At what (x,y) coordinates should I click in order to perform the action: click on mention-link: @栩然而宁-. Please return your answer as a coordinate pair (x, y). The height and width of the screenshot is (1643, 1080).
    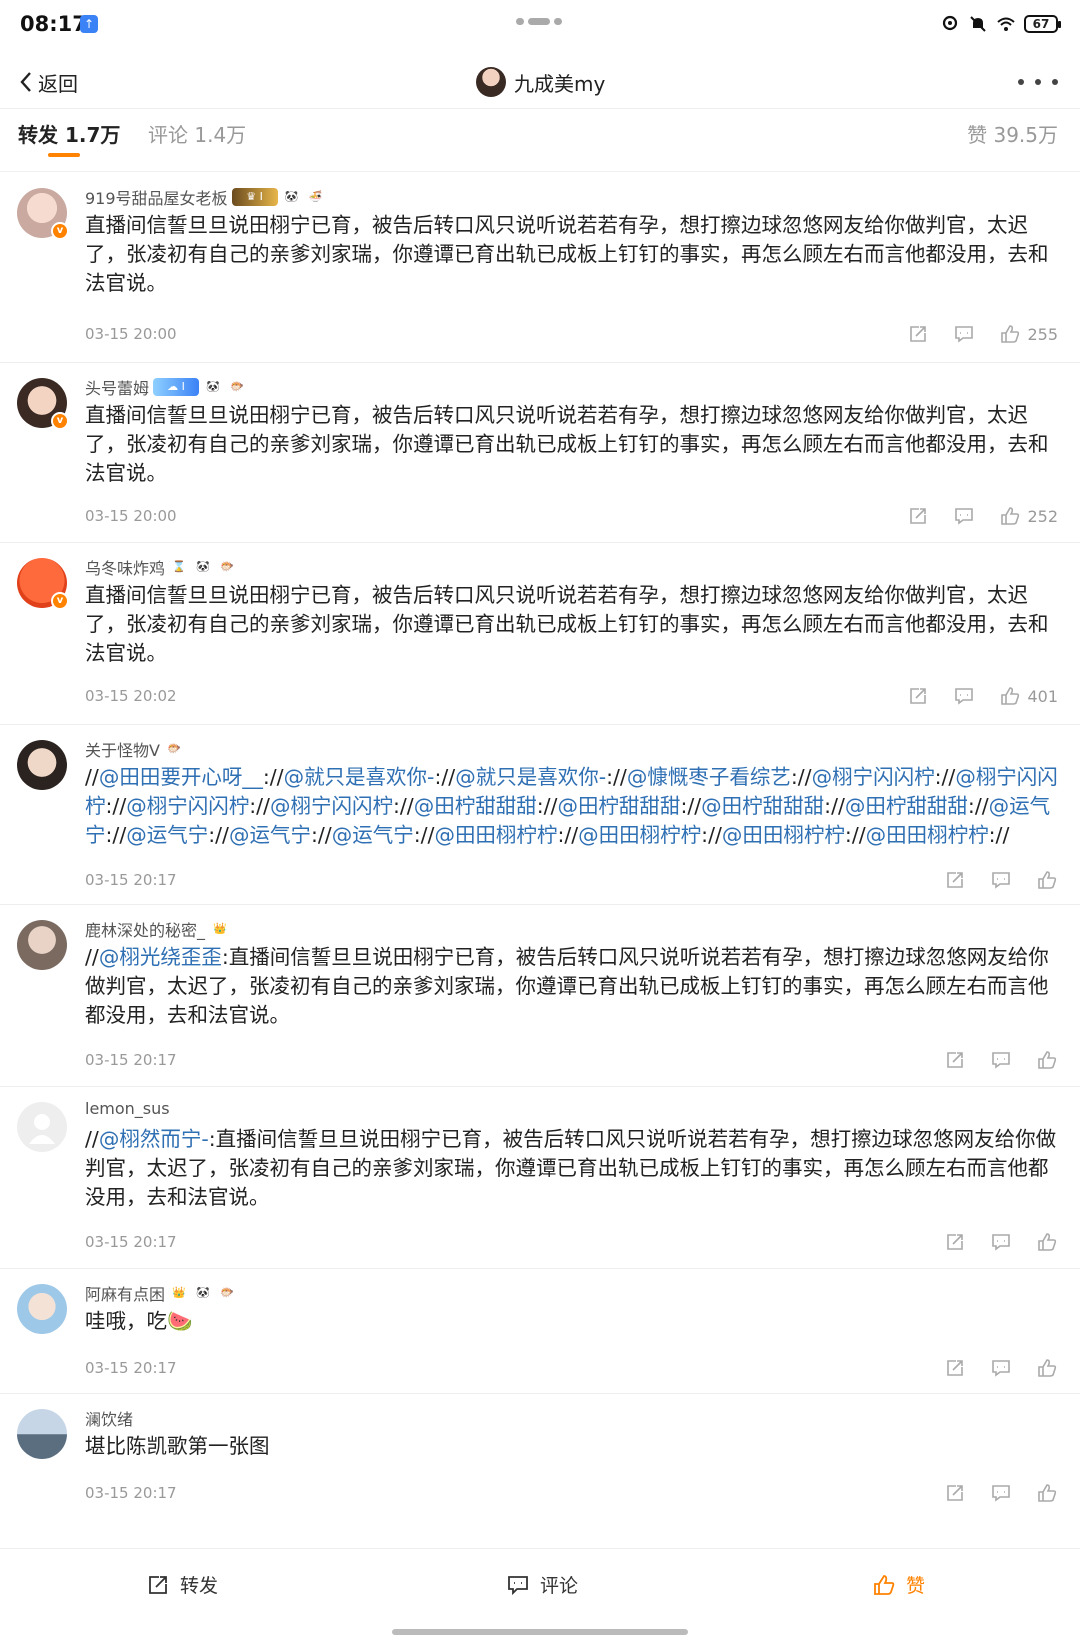
    Looking at the image, I should click on (154, 1139).